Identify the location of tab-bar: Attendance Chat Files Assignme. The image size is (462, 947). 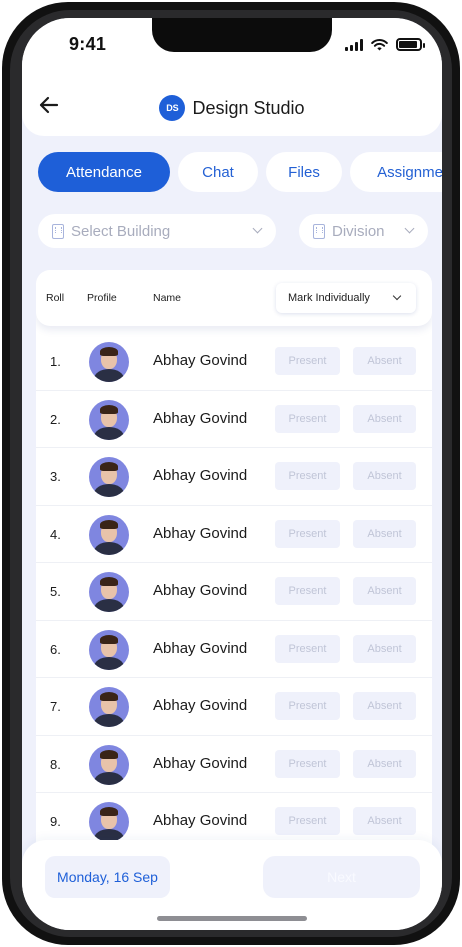
(240, 172).